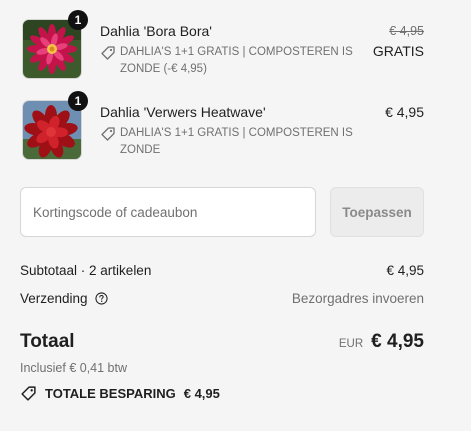 This screenshot has width=471, height=431. What do you see at coordinates (397, 341) in the screenshot?
I see `total-amount: € 4,95` at bounding box center [397, 341].